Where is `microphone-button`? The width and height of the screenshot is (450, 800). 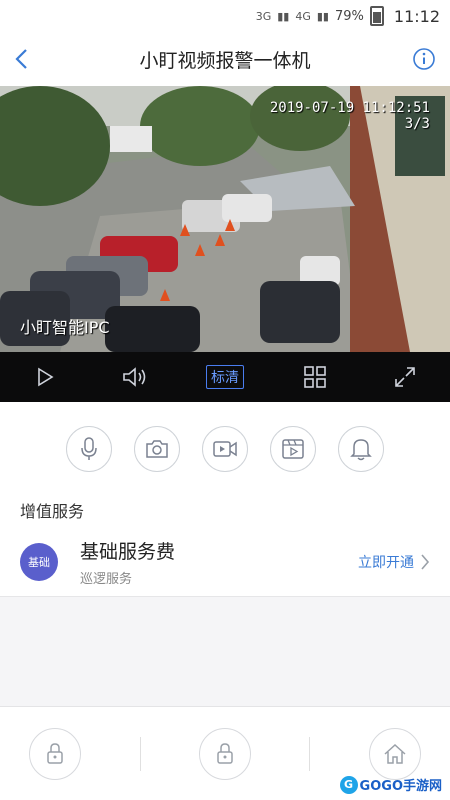
microphone-button is located at coordinates (89, 449).